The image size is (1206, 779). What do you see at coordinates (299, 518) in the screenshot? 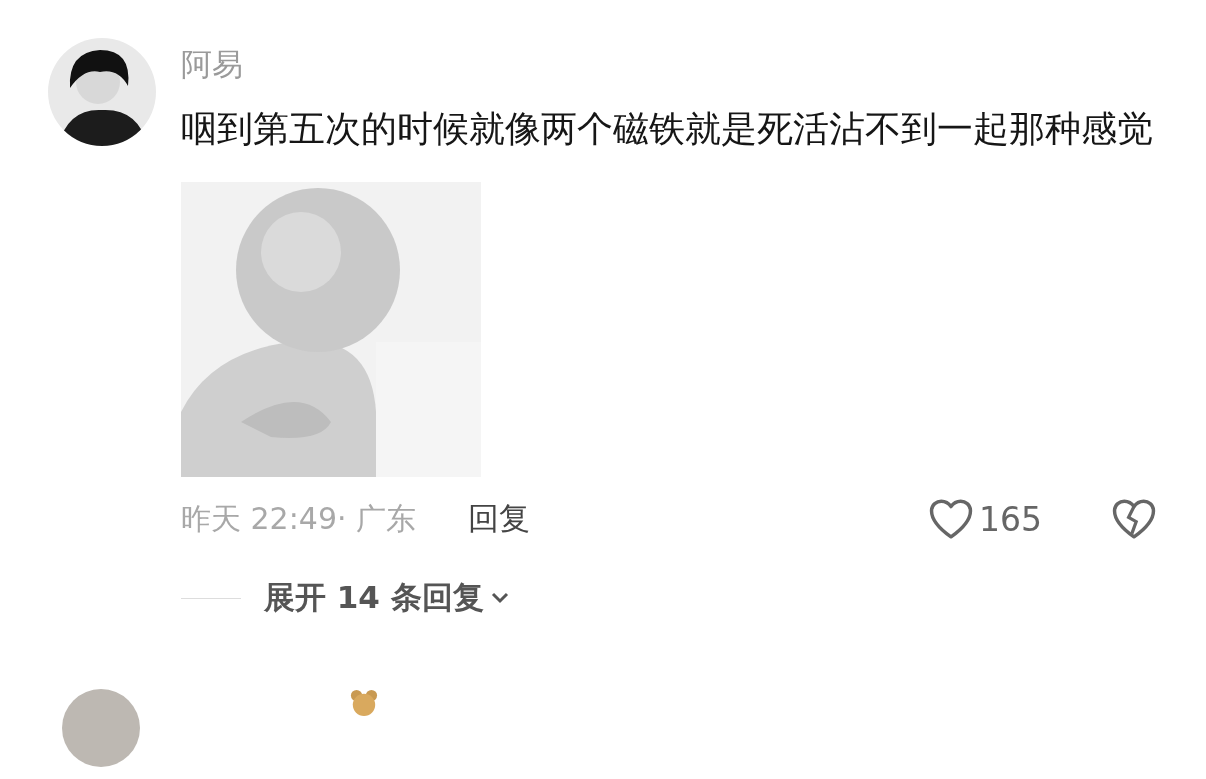
I see `timestamp: 昨天 22:49· 广东` at bounding box center [299, 518].